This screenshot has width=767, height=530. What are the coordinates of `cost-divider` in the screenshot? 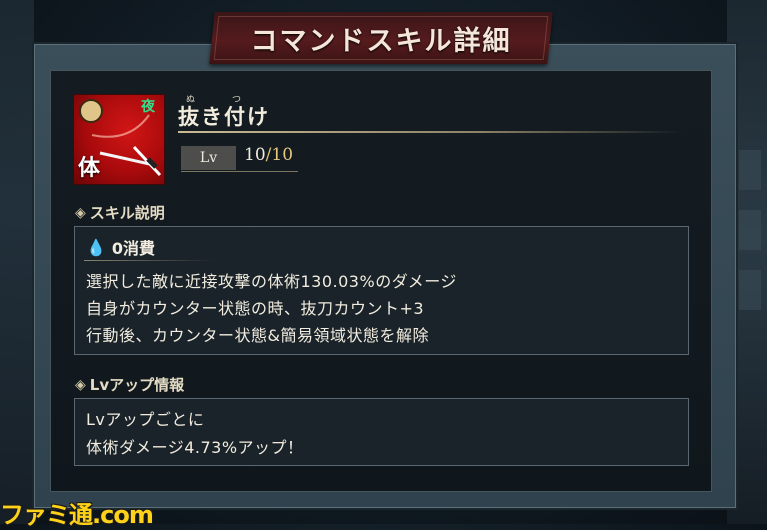 It's located at (150, 260).